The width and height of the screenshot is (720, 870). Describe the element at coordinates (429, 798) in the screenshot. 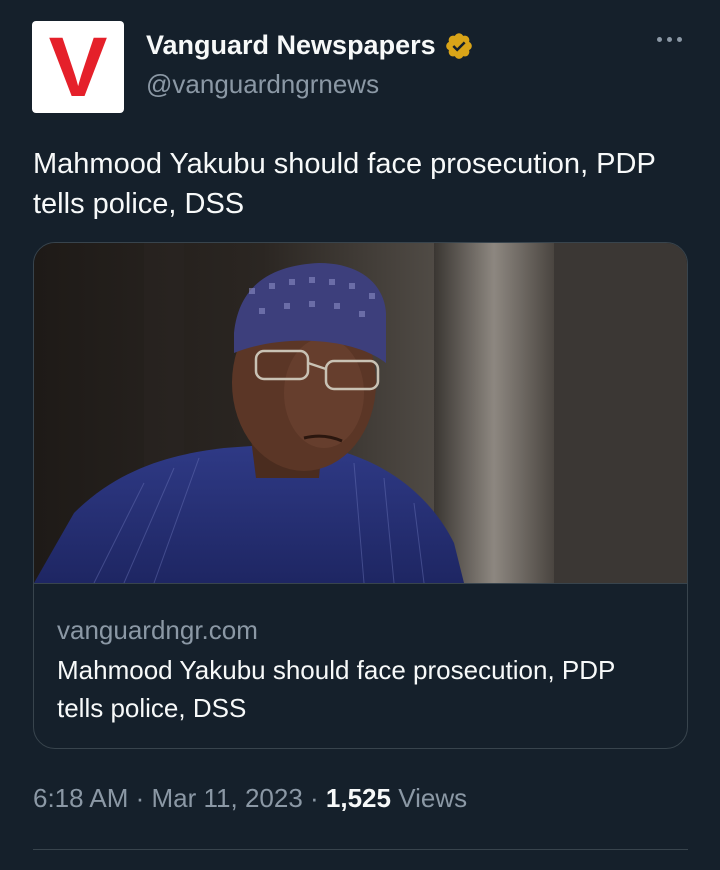

I see `views-label: Views` at that location.